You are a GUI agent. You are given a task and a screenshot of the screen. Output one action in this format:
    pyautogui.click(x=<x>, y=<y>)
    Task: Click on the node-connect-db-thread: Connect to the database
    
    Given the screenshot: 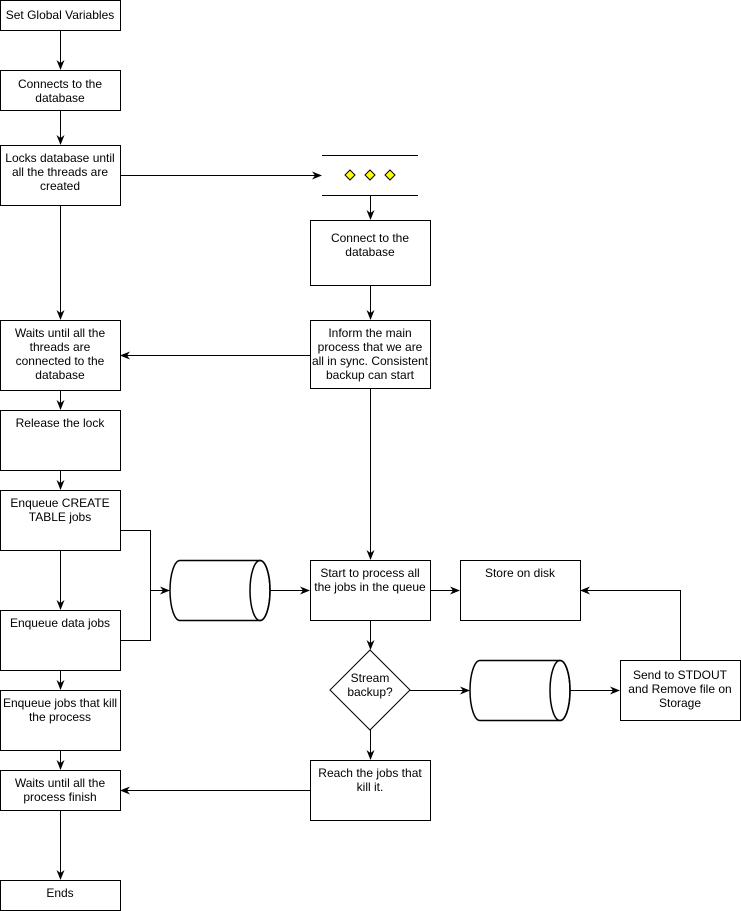 What is the action you would take?
    pyautogui.click(x=370, y=253)
    